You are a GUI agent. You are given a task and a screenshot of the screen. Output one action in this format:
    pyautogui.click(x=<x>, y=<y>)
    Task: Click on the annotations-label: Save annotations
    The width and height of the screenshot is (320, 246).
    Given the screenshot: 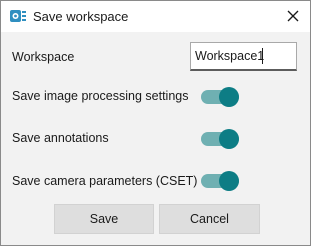 What is the action you would take?
    pyautogui.click(x=60, y=138)
    